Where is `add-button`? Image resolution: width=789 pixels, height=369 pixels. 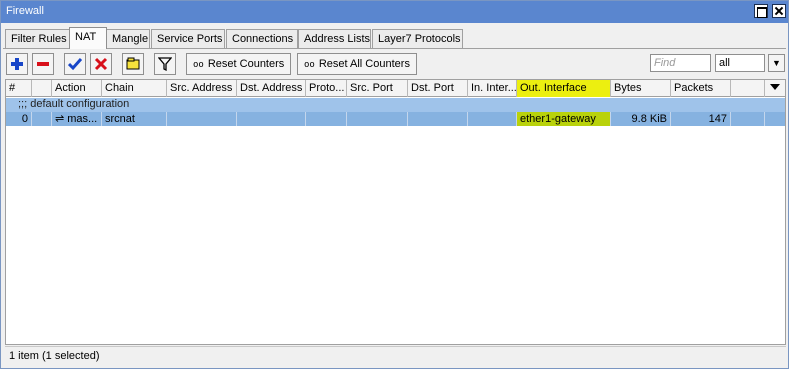 add-button is located at coordinates (17, 64).